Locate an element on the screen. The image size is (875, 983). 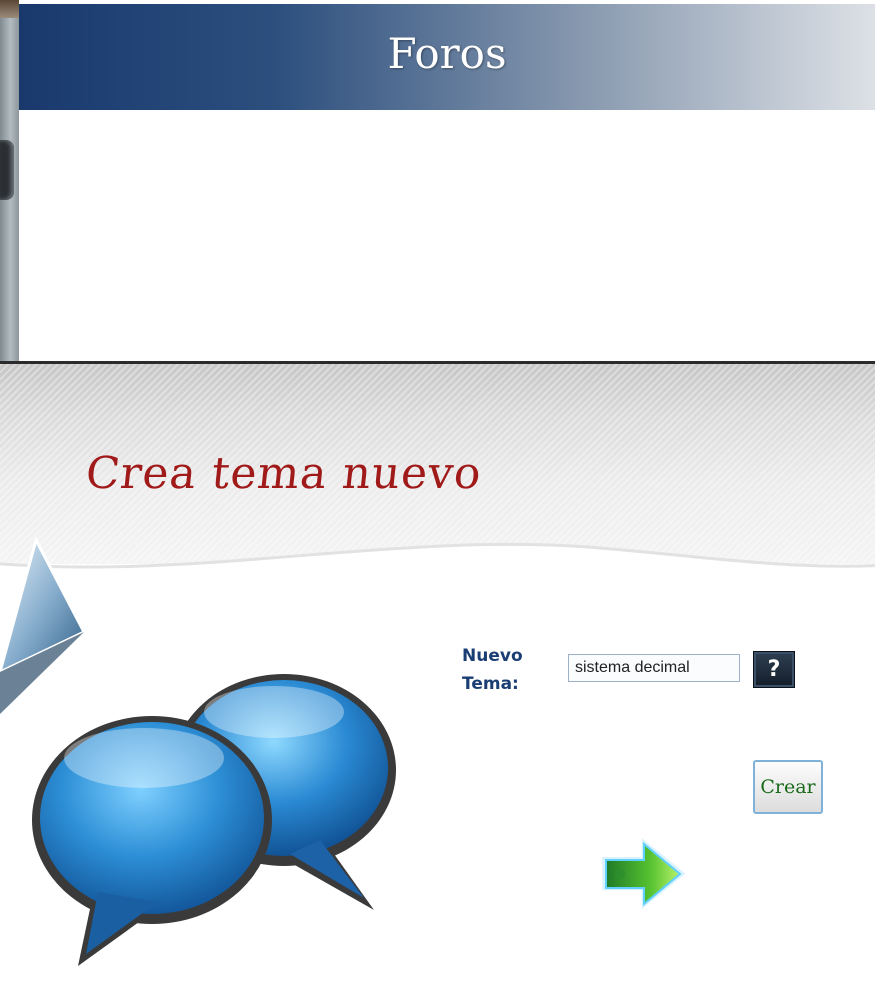
title-bar: Foros is located at coordinates (447, 57).